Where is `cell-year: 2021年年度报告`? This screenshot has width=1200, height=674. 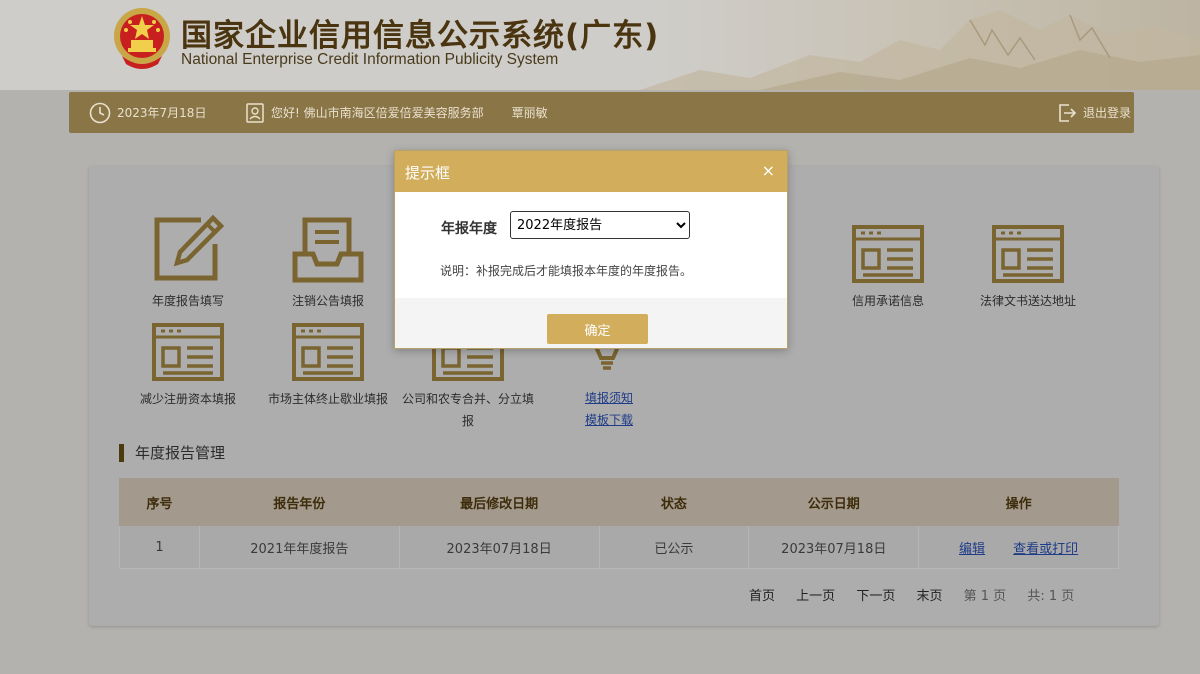
cell-year: 2021年年度报告 is located at coordinates (299, 547).